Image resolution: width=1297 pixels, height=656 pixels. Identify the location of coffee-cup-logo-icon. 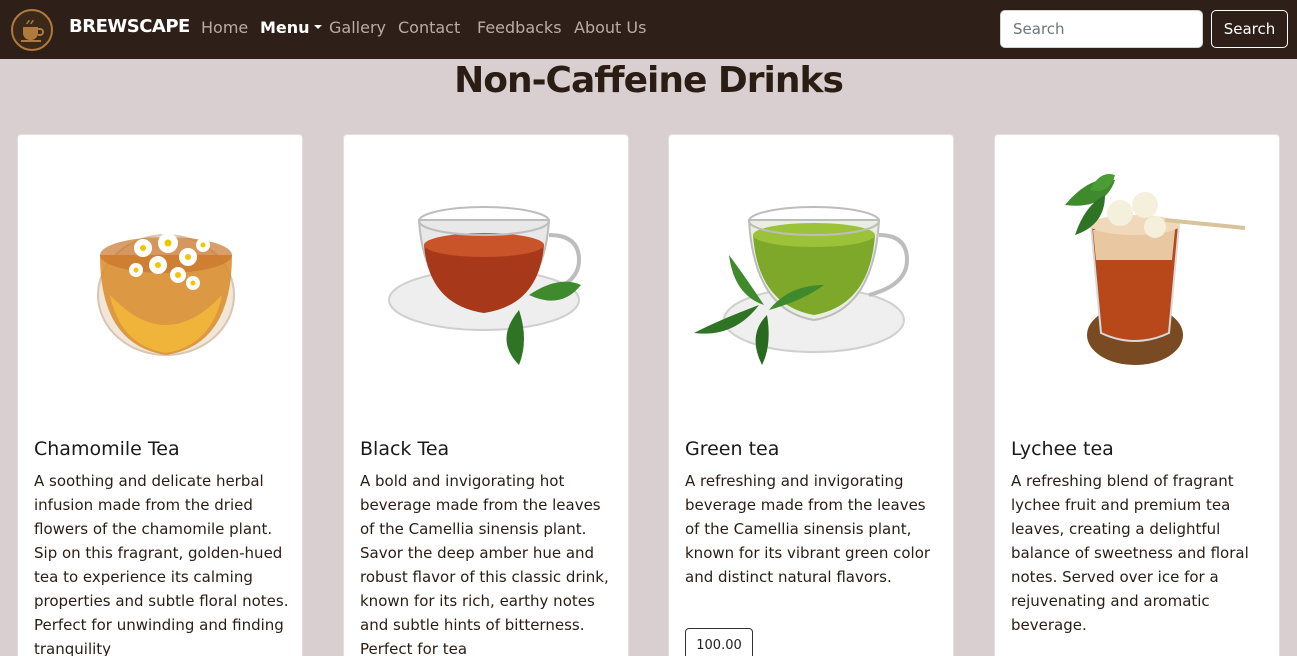
(32, 30).